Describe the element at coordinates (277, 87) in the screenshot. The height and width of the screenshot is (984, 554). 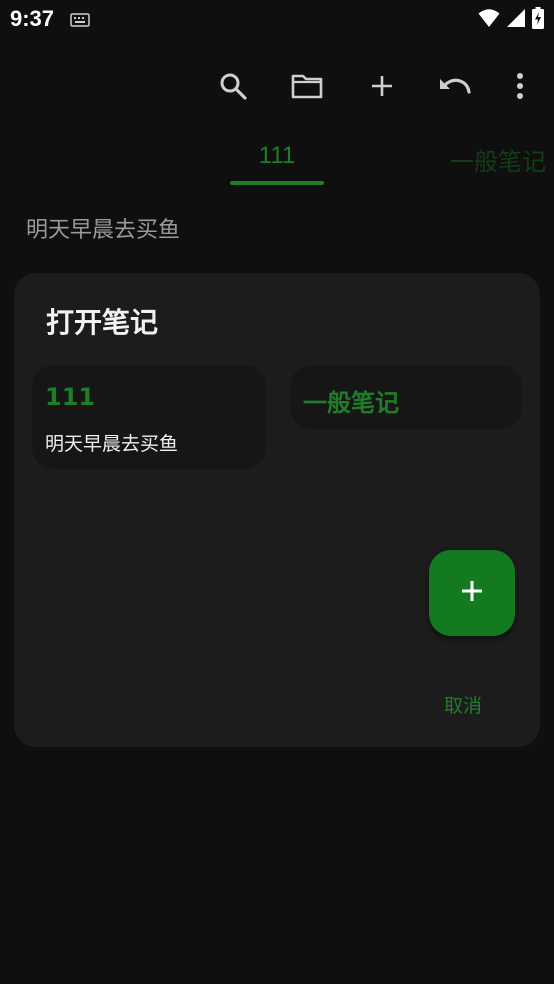
I see `toolbar` at that location.